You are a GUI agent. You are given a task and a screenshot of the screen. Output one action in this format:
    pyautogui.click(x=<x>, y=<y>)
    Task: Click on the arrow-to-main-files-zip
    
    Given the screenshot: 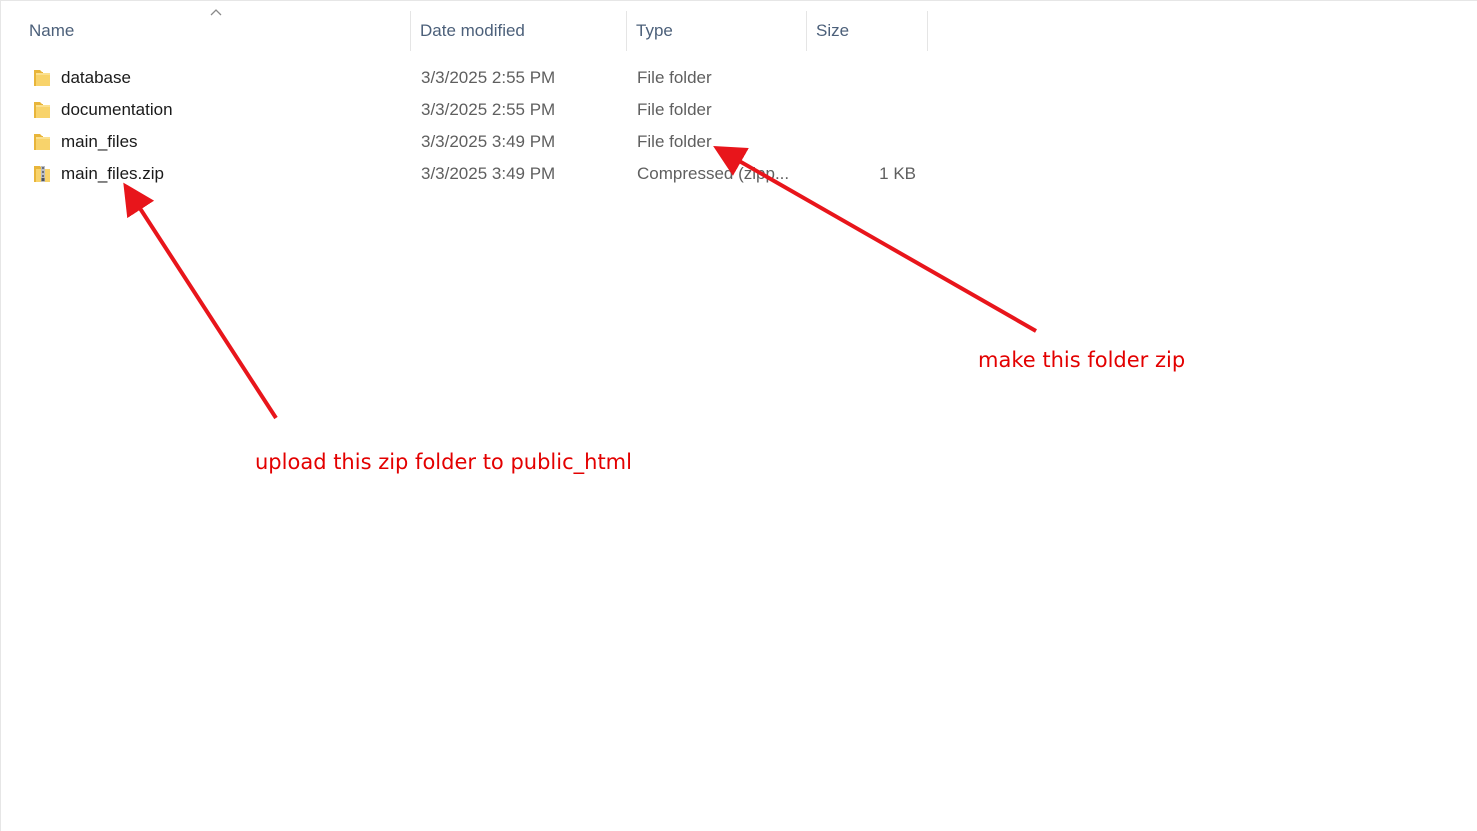 What is the action you would take?
    pyautogui.click(x=200, y=301)
    